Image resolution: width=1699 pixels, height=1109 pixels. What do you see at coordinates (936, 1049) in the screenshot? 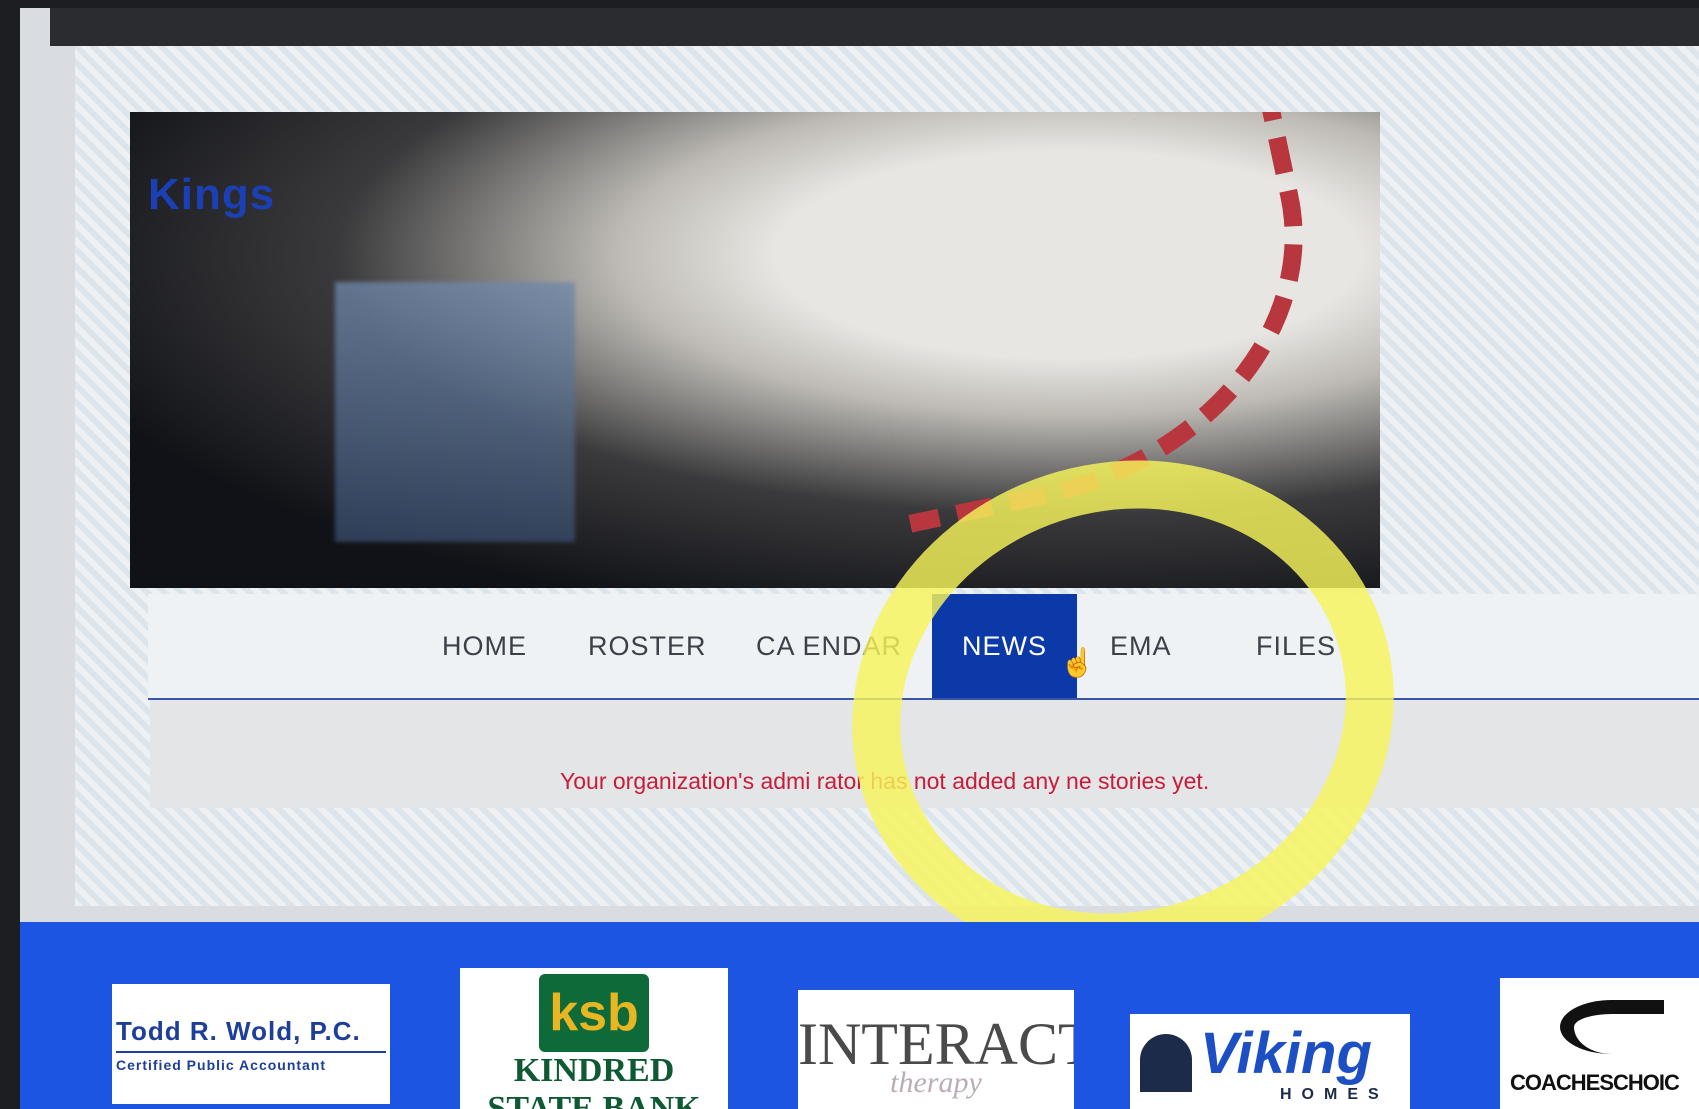
I see `sponsor-interact: INTERACT therapy` at bounding box center [936, 1049].